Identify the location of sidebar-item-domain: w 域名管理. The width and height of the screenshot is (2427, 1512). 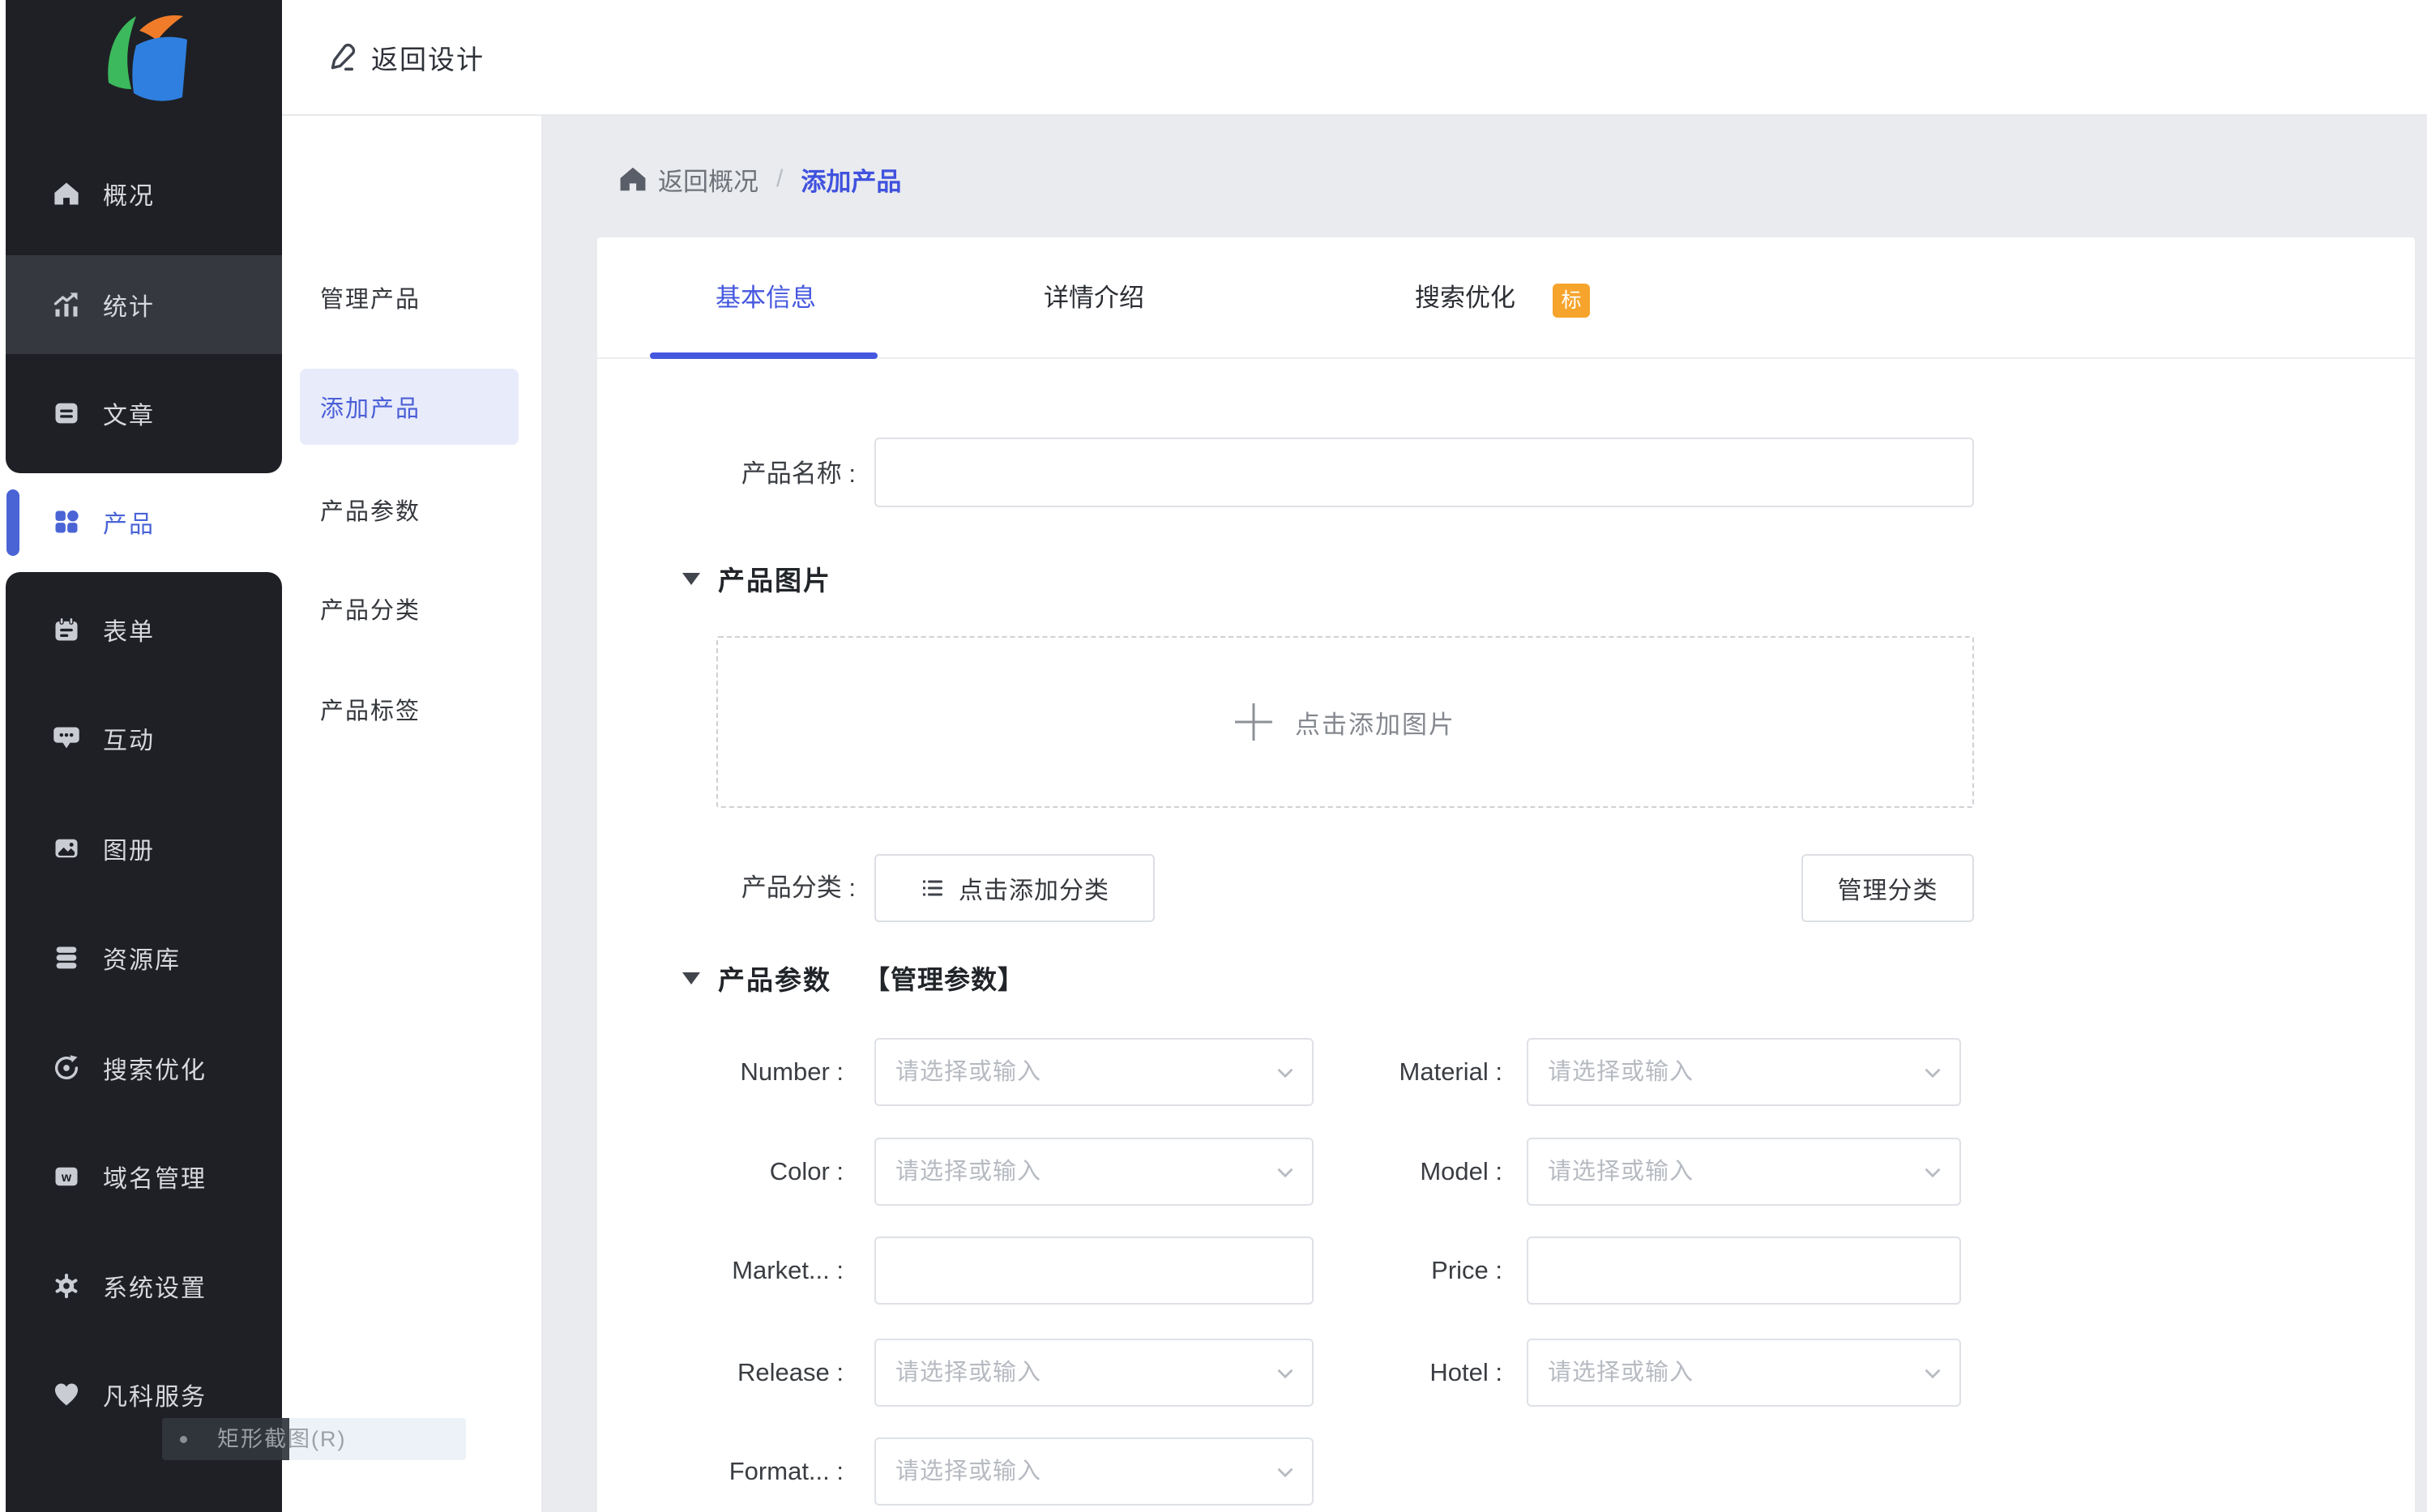
(141, 1176).